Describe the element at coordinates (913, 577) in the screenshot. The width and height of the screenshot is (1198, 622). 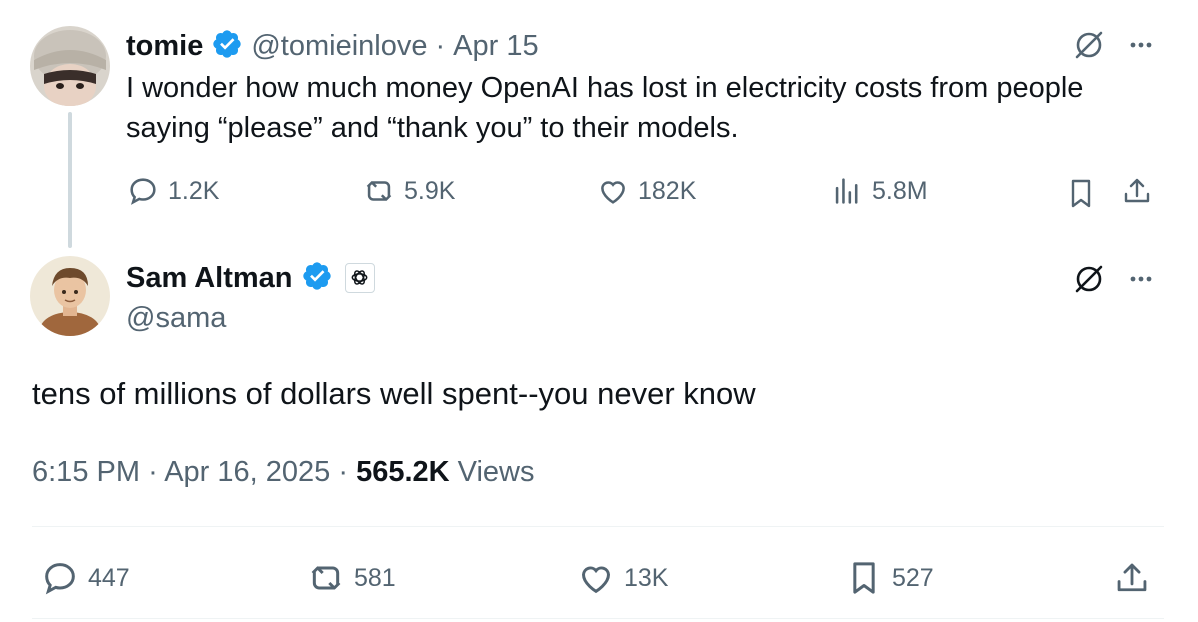
I see `bookmark-count: 527` at that location.